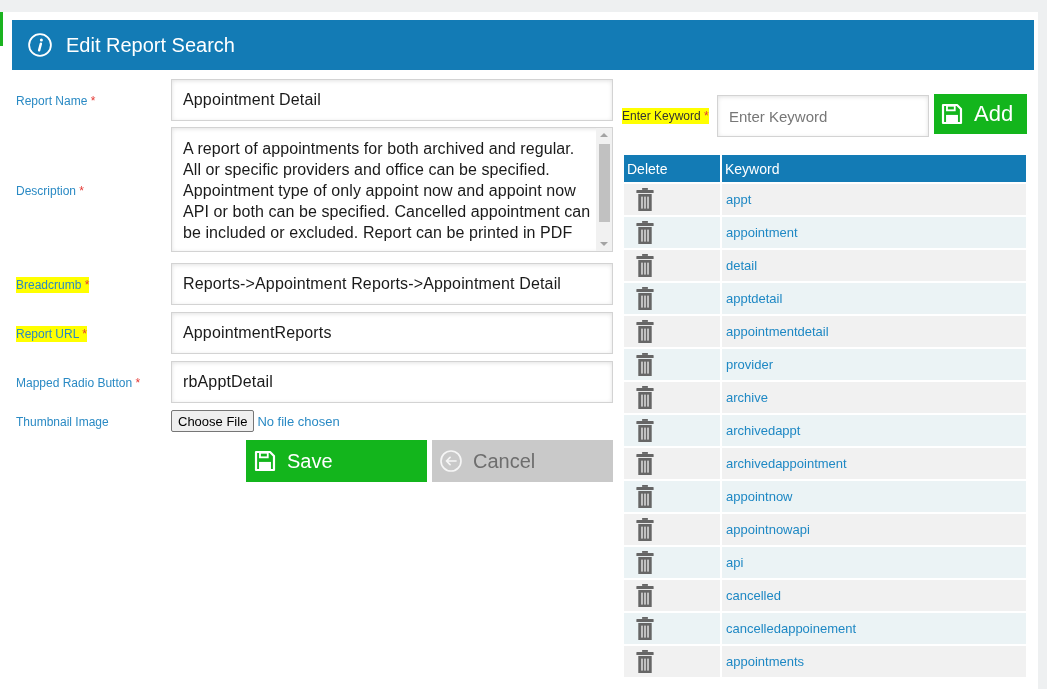  What do you see at coordinates (823, 116) in the screenshot?
I see `keyword-input: Enter Keyword` at bounding box center [823, 116].